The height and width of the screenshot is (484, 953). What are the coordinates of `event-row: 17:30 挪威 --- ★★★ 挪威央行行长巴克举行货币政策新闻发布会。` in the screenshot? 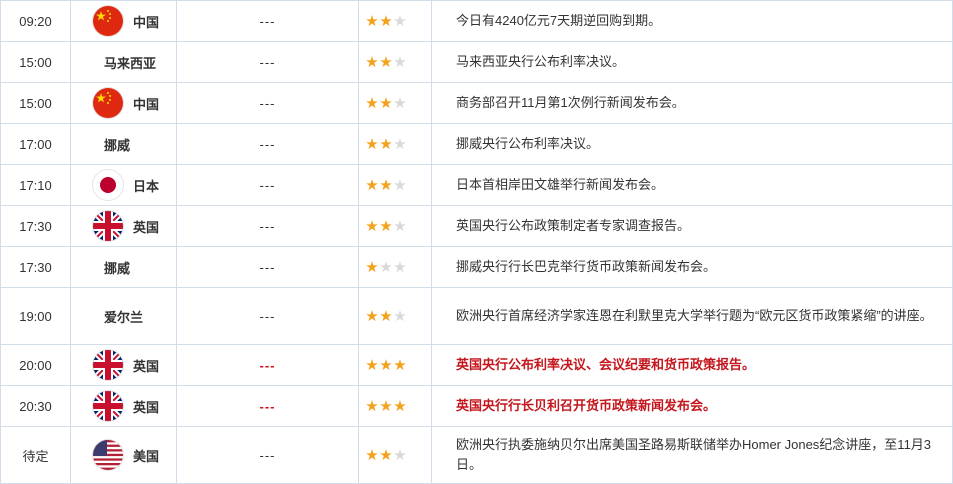 It's located at (476, 267).